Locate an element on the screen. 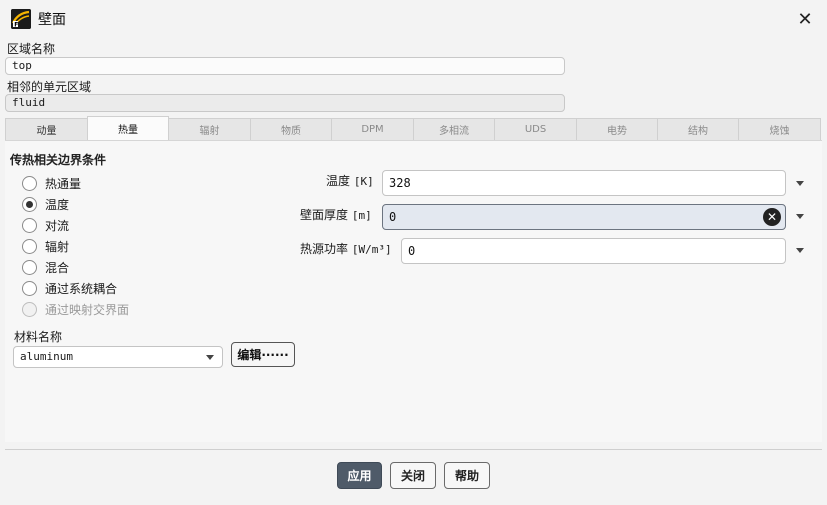  clear-icon: ✕ is located at coordinates (772, 217).